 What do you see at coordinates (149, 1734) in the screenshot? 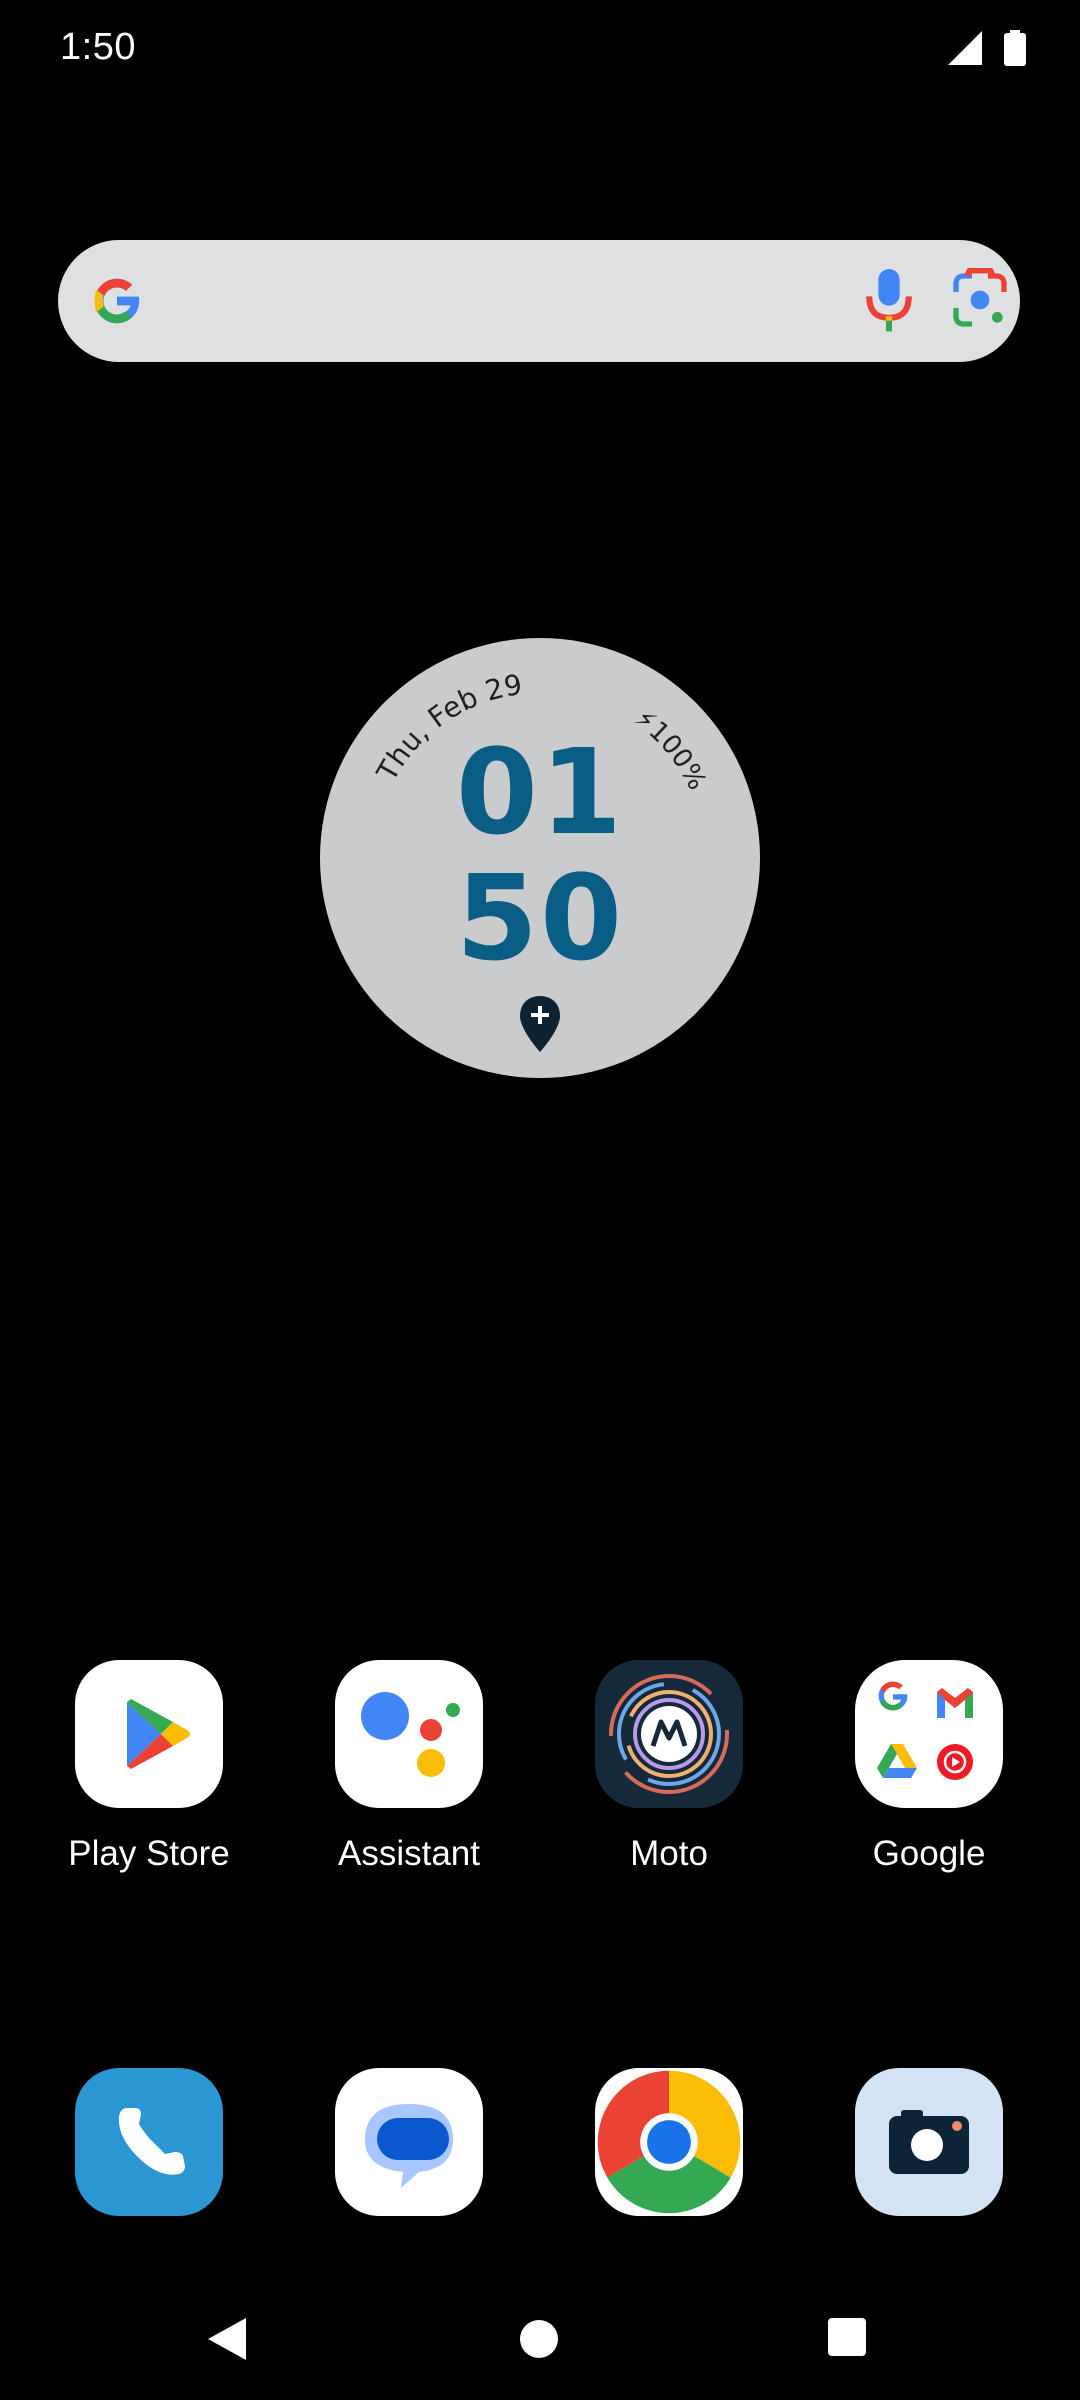
I see `play-store-icon` at bounding box center [149, 1734].